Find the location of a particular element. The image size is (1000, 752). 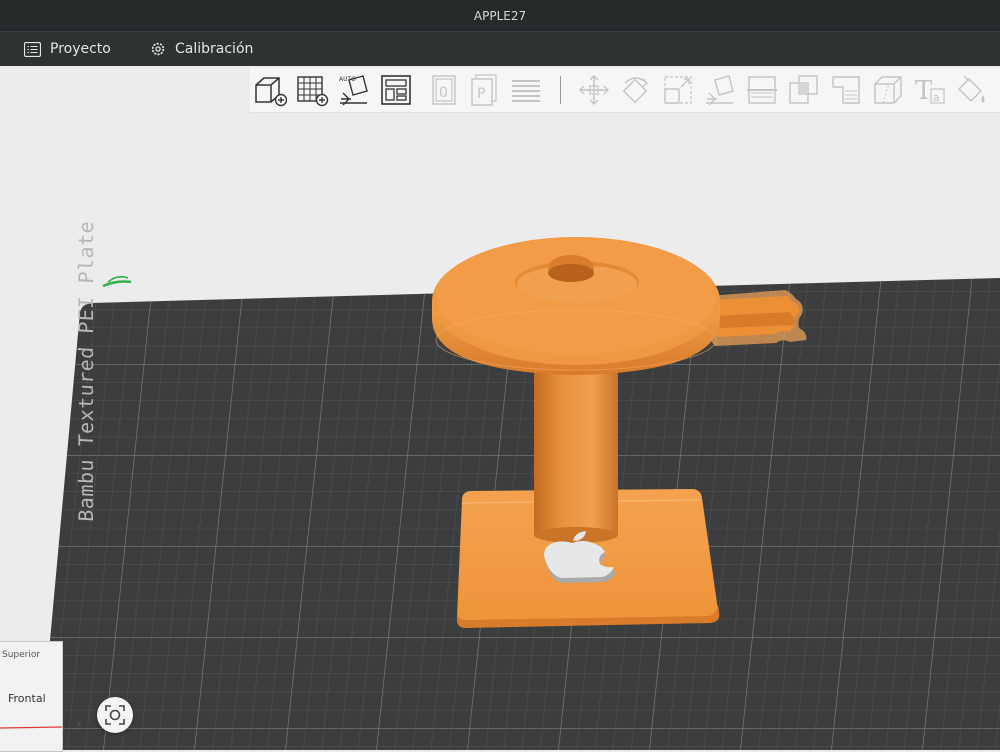

model-stem is located at coordinates (576, 455).